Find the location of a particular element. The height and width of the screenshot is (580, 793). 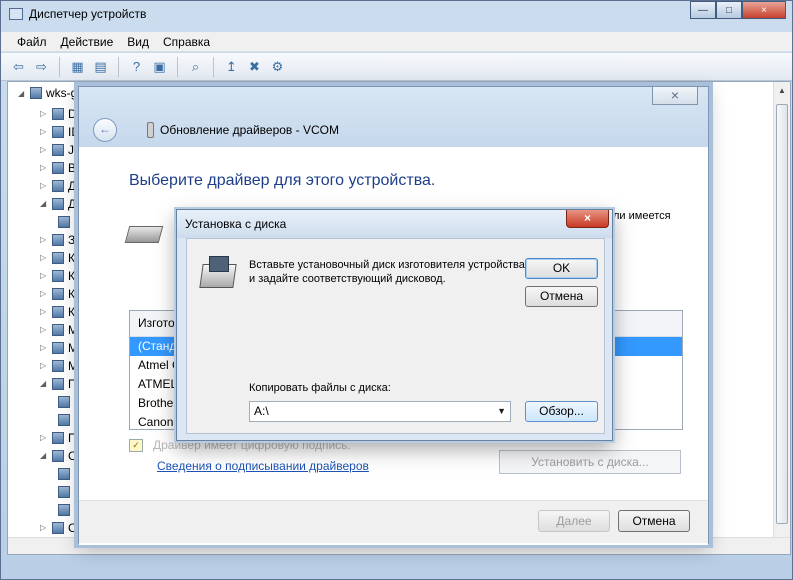

update-title: Обновление драйверов - VCOM is located at coordinates (243, 130).